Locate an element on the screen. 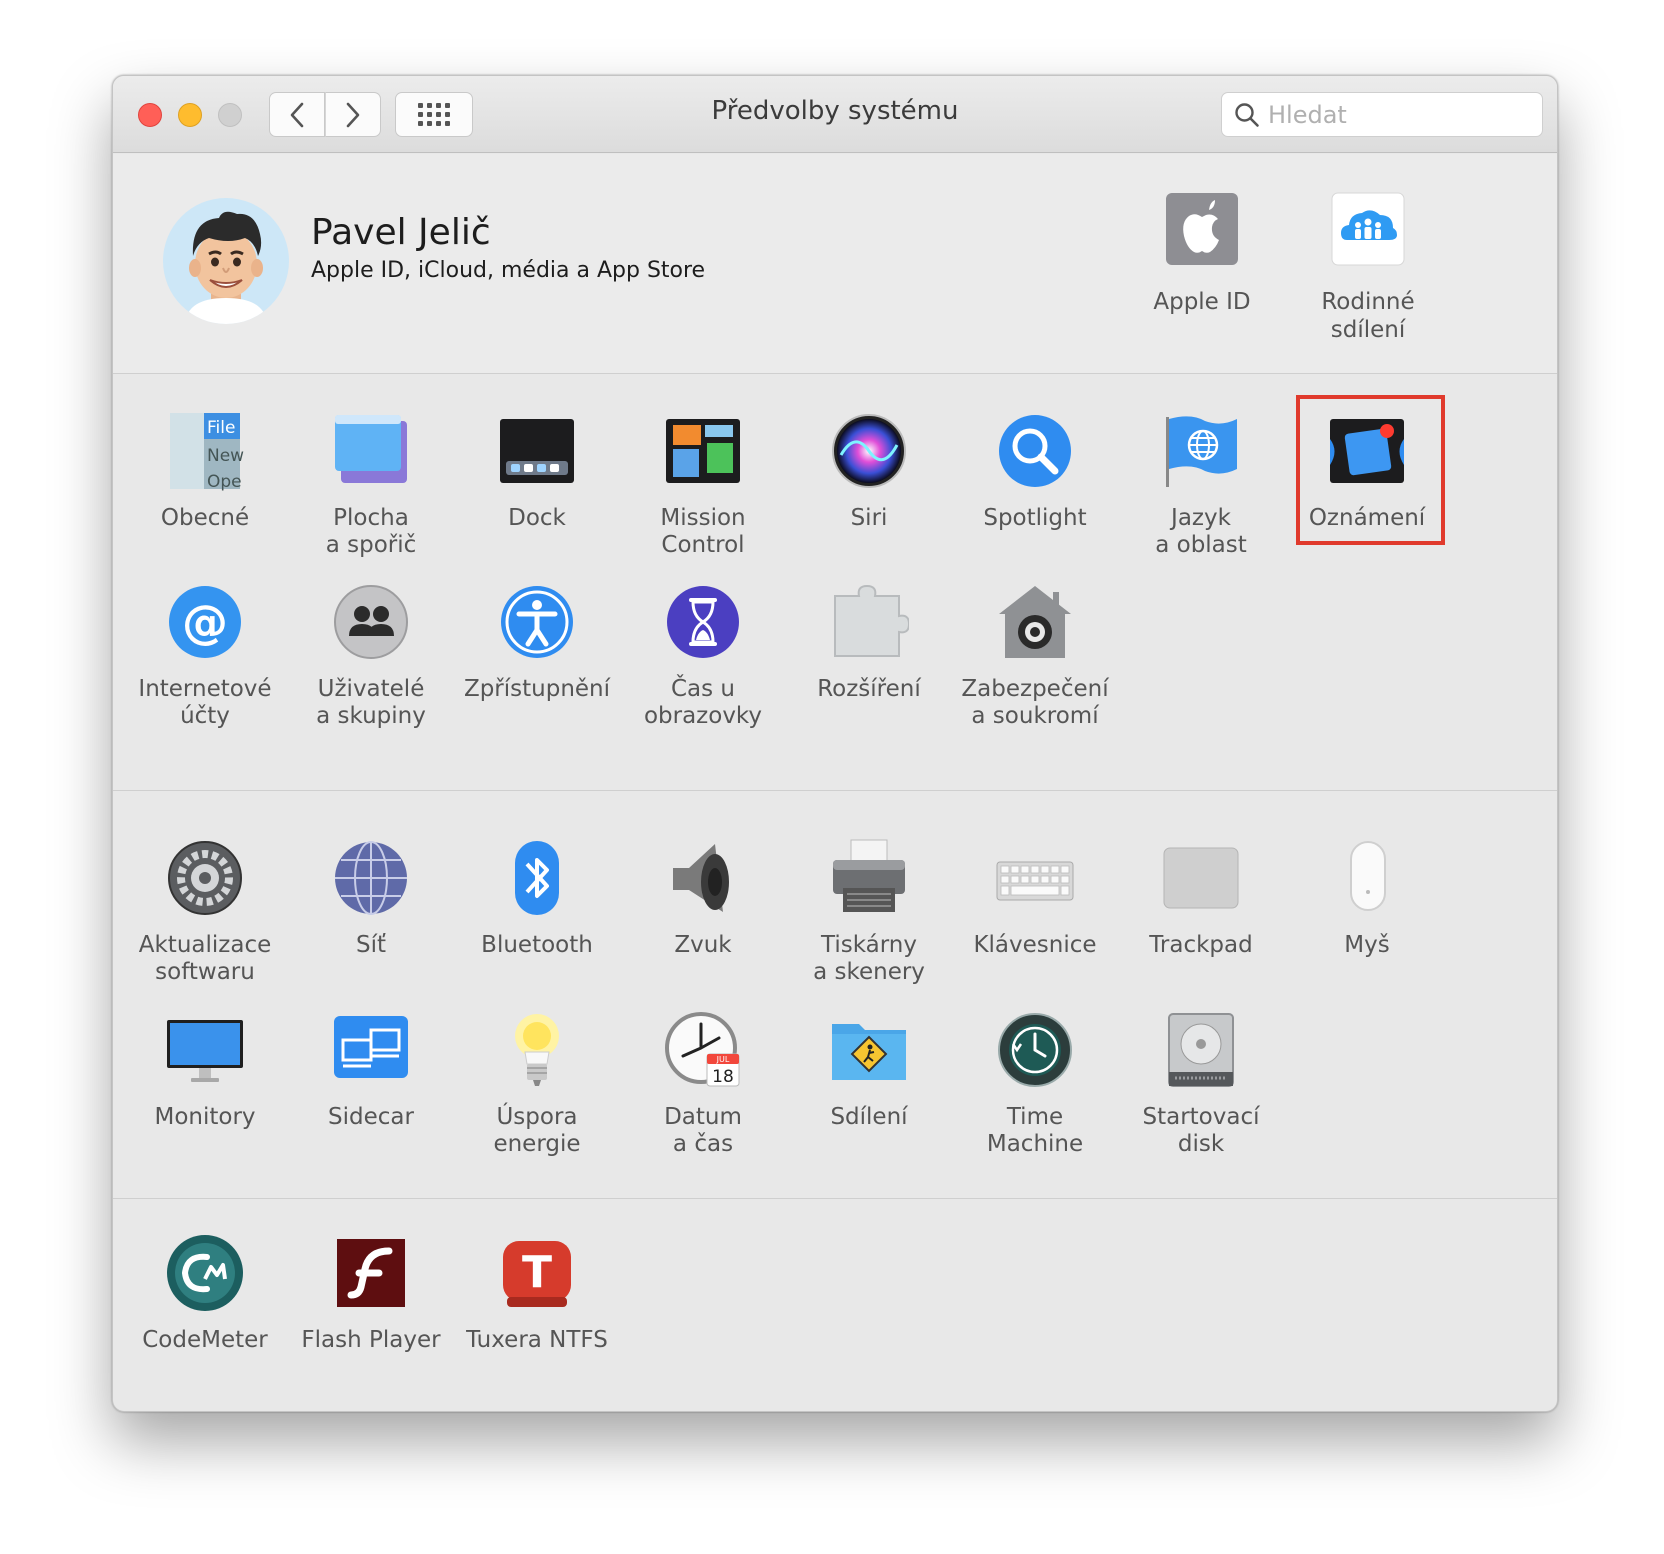 The height and width of the screenshot is (1554, 1664). pane-label: Monitory is located at coordinates (205, 1117).